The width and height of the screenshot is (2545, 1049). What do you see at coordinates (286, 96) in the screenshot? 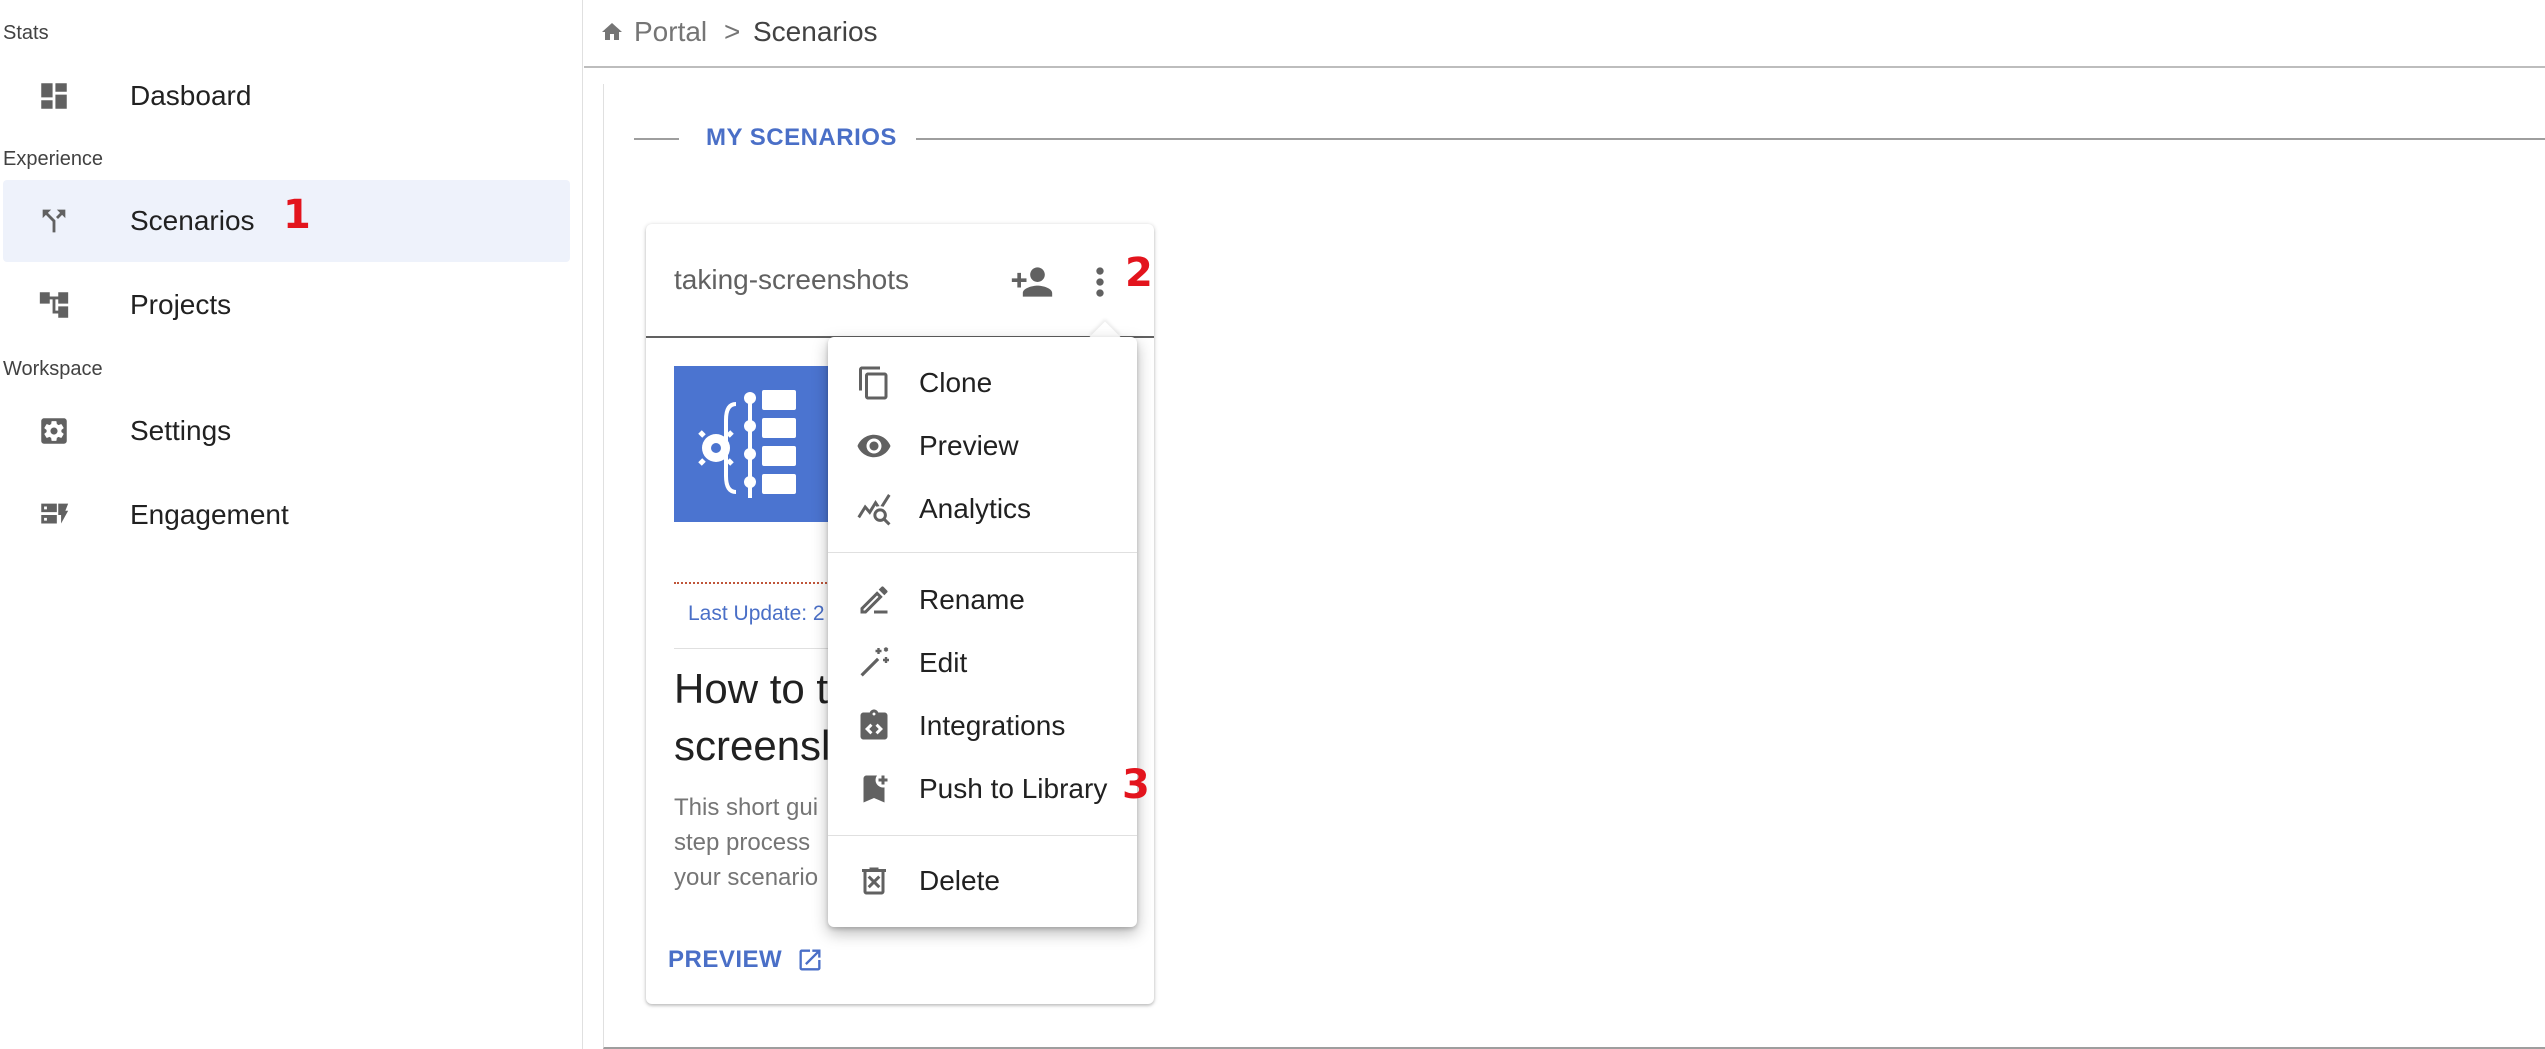
I see `sidebar-item-dashboard: Dasboard` at bounding box center [286, 96].